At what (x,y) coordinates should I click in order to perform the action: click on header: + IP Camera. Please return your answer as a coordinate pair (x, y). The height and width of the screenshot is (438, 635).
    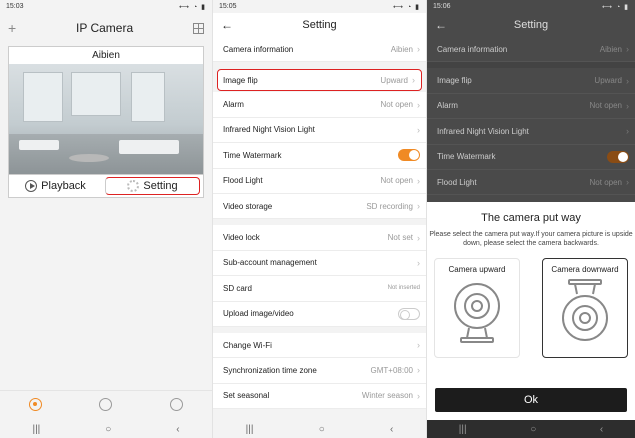
    Looking at the image, I should click on (106, 28).